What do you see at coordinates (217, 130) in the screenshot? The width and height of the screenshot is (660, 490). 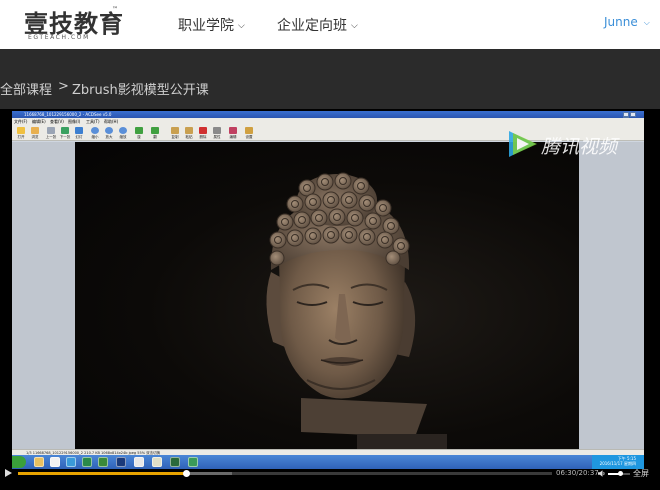 I see `properties-icon` at bounding box center [217, 130].